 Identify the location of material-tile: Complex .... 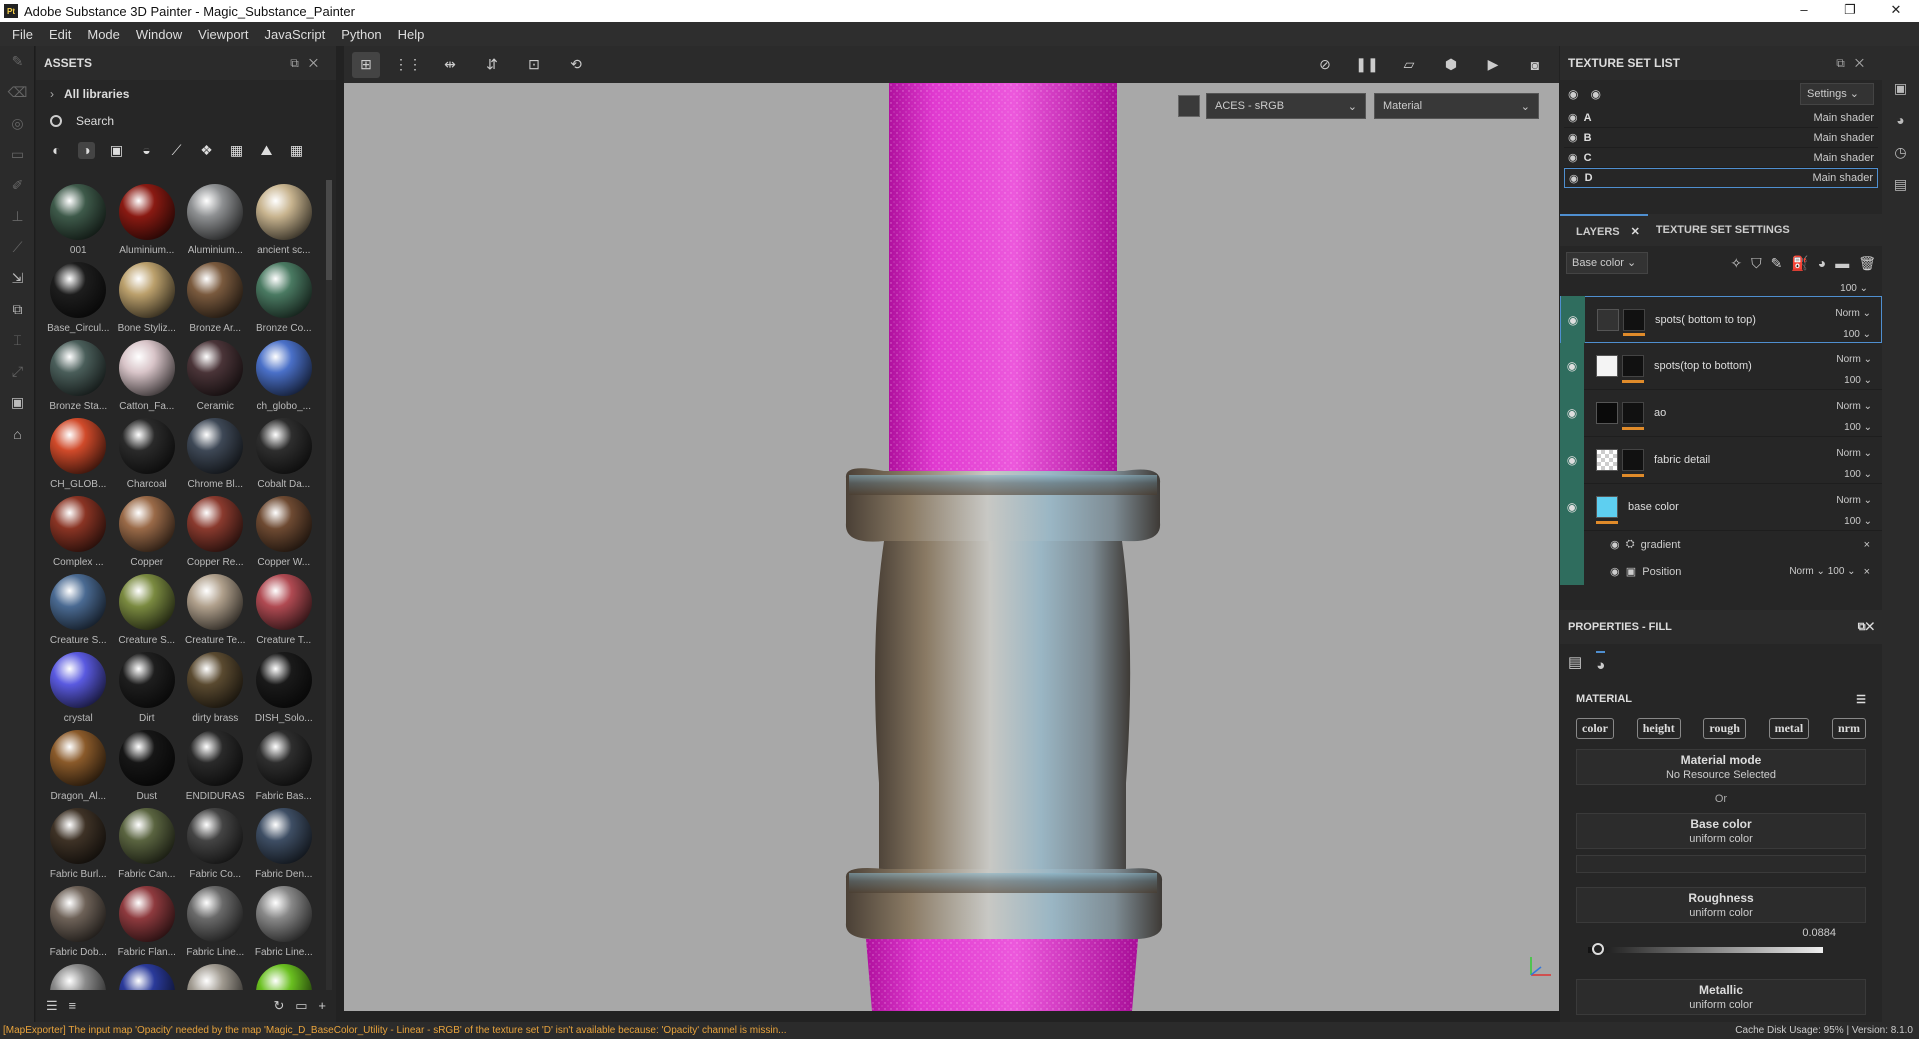
(78, 531).